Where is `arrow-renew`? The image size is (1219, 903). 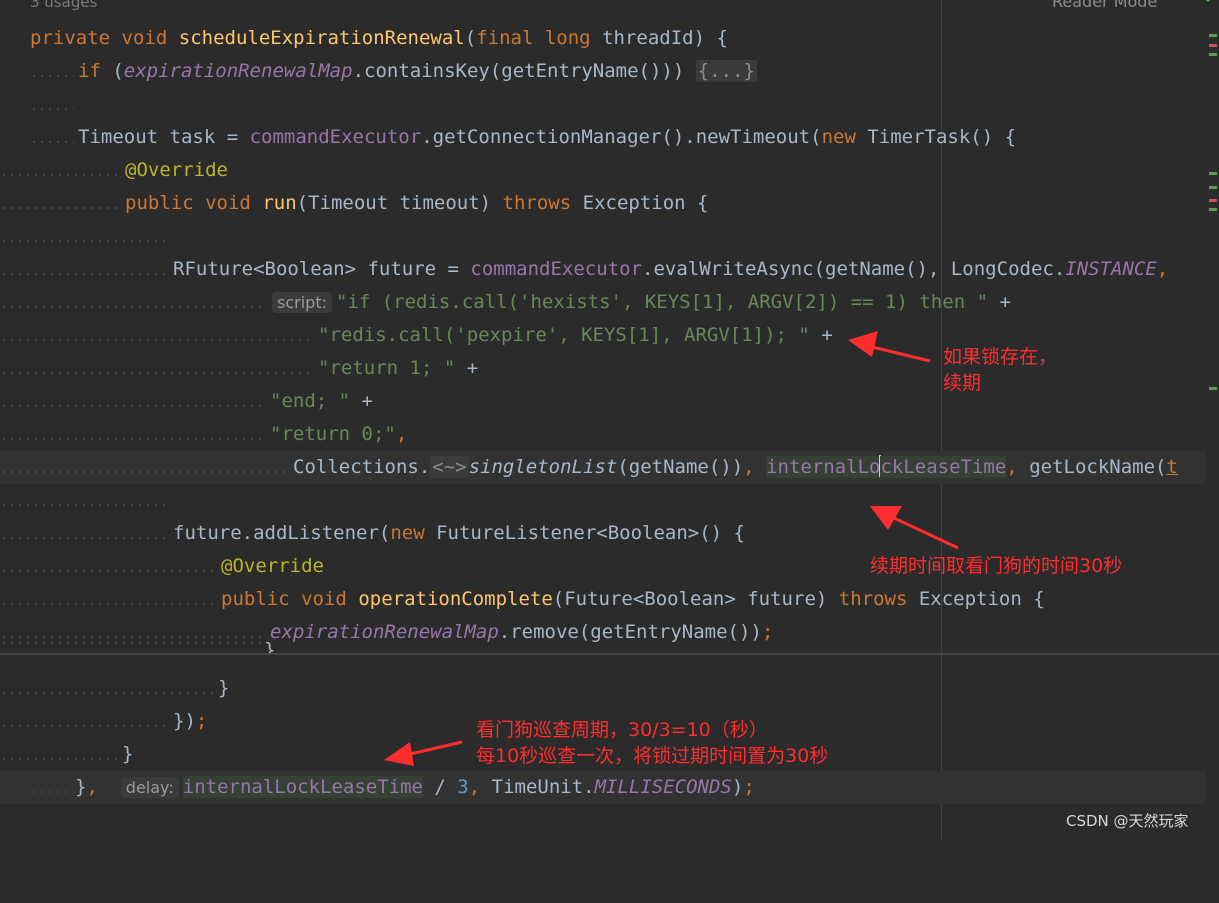 arrow-renew is located at coordinates (899, 353).